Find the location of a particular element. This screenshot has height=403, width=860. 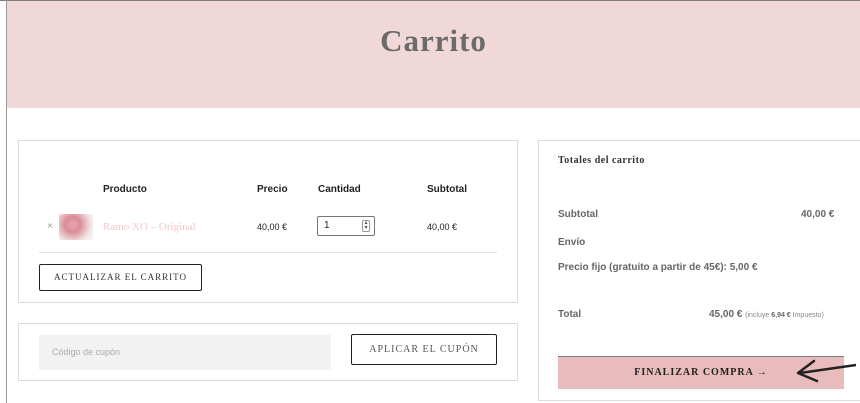

product-name-link: Ramo XO – Original is located at coordinates (149, 227).